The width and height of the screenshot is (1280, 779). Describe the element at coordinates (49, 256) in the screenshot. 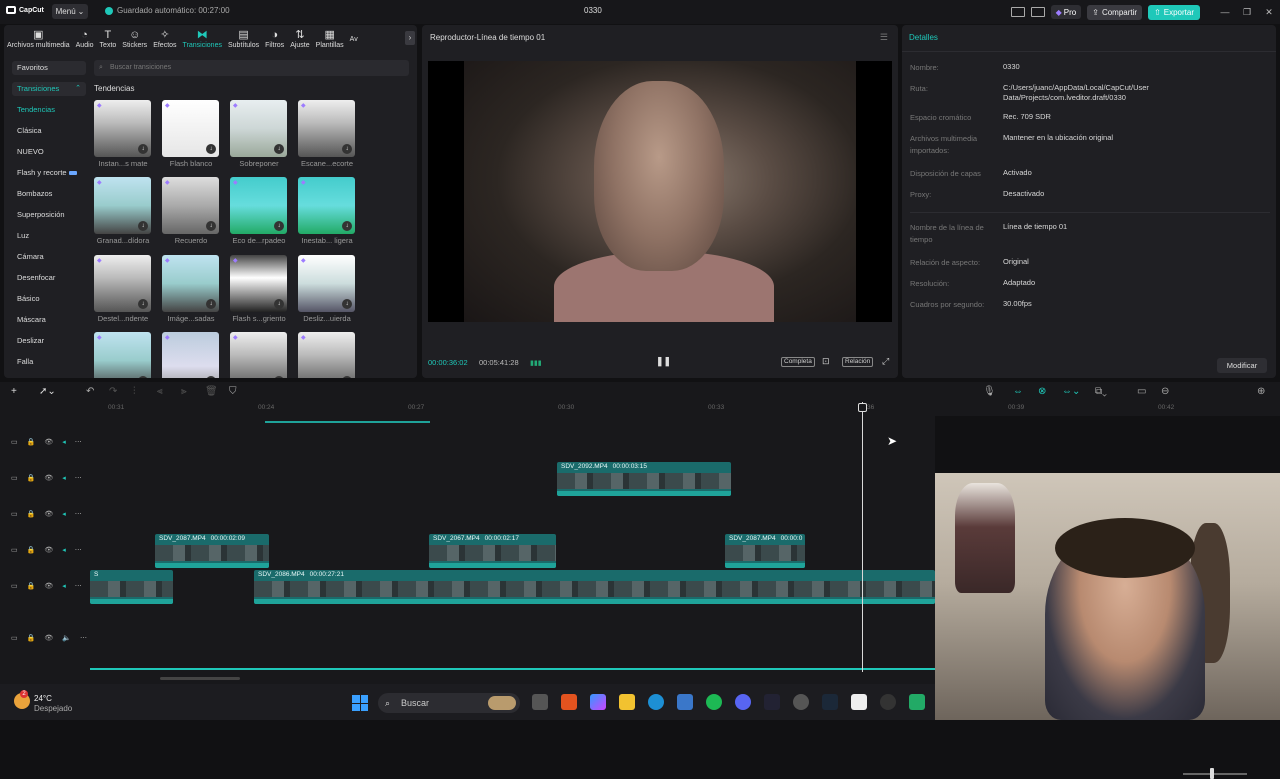

I see `category-item: Cámara` at that location.